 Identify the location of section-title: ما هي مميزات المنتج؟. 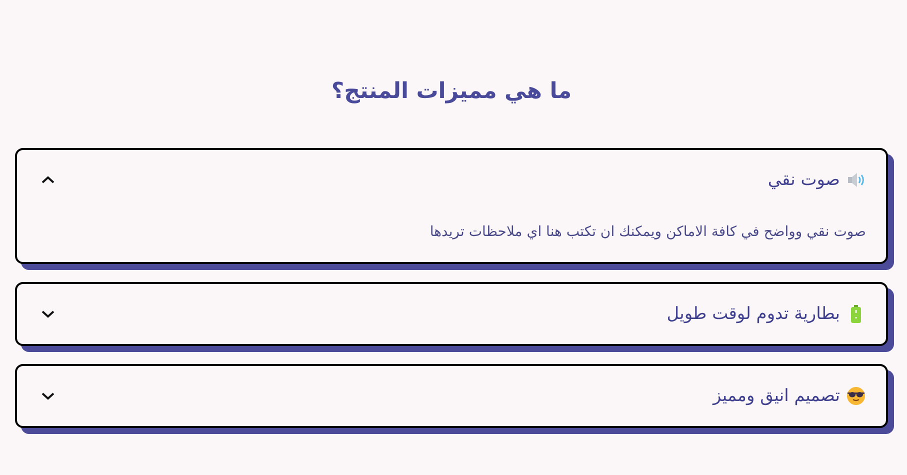
(451, 92).